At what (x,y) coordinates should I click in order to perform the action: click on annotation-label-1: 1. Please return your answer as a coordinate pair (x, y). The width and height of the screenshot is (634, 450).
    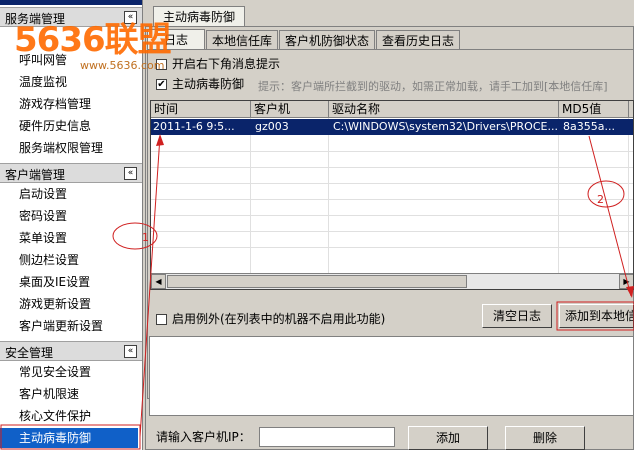
    Looking at the image, I should click on (145, 237).